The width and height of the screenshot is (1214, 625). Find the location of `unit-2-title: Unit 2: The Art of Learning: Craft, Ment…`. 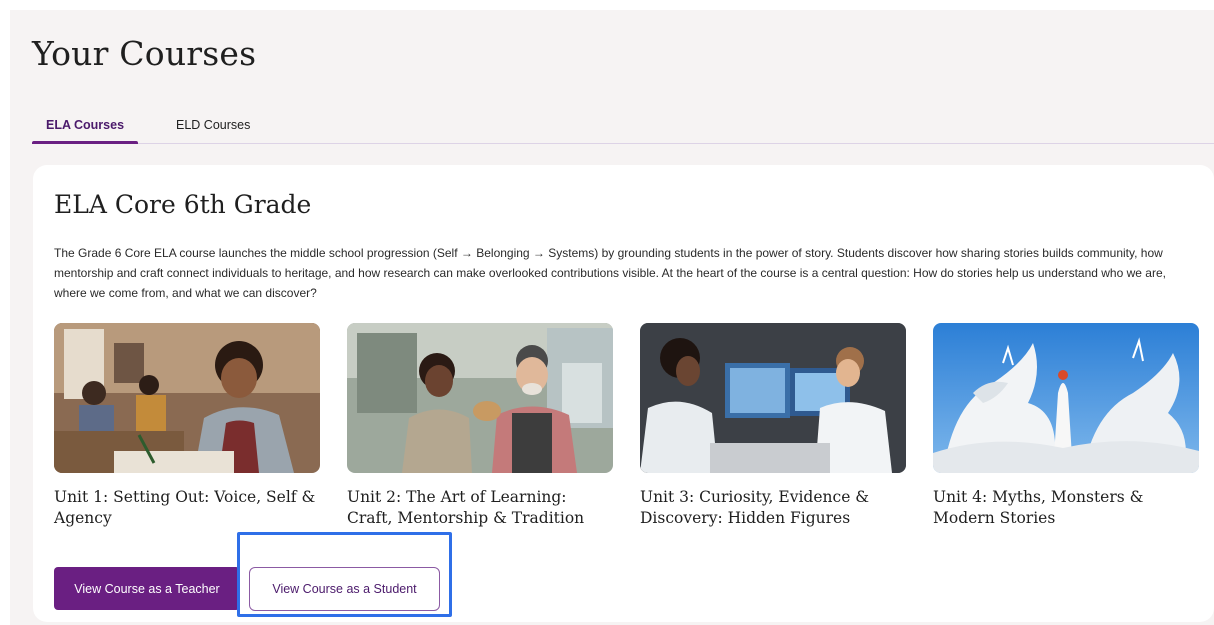

unit-2-title: Unit 2: The Art of Learning: Craft, Ment… is located at coordinates (480, 508).